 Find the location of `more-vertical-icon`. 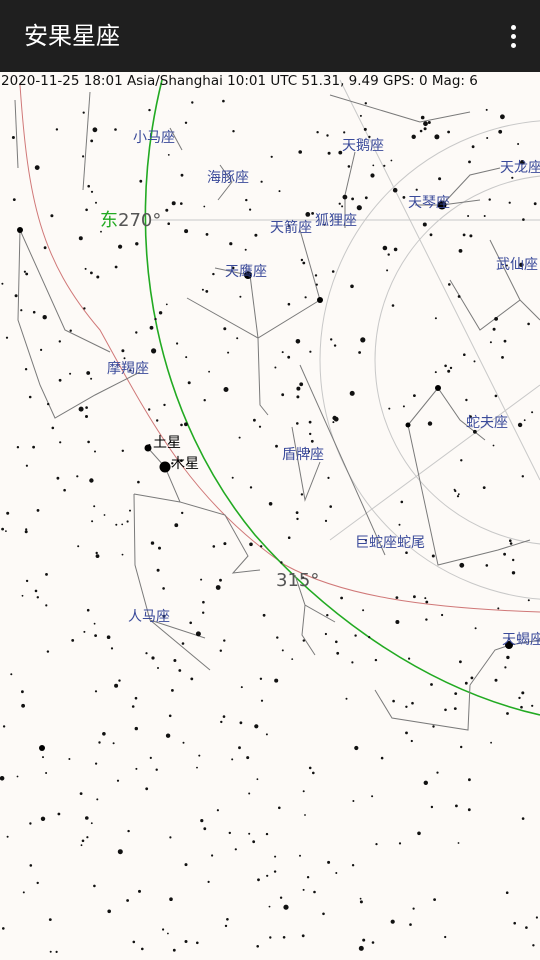

more-vertical-icon is located at coordinates (513, 36).